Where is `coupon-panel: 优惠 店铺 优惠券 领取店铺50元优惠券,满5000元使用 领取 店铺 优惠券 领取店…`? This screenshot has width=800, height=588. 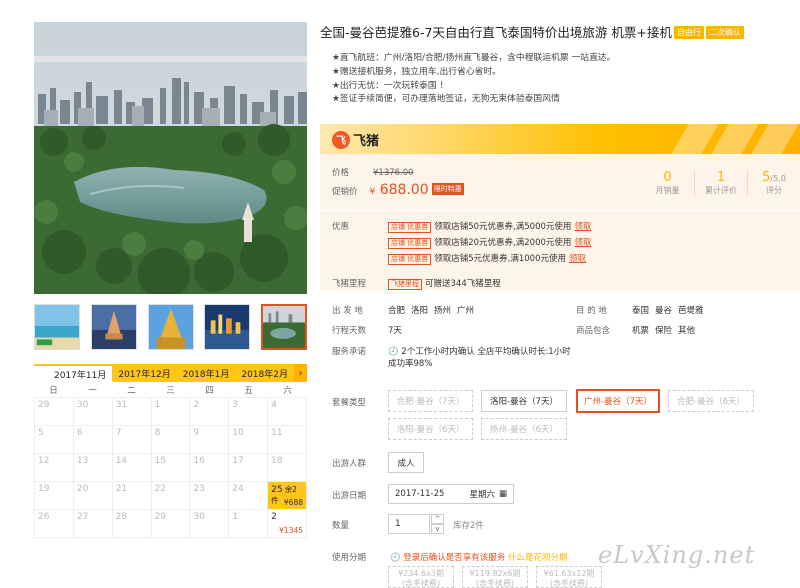
coupon-panel: 优惠 店铺 优惠券 领取店铺50元优惠券,满5000元使用 领取 店铺 优惠券 领取店… is located at coordinates (560, 250).